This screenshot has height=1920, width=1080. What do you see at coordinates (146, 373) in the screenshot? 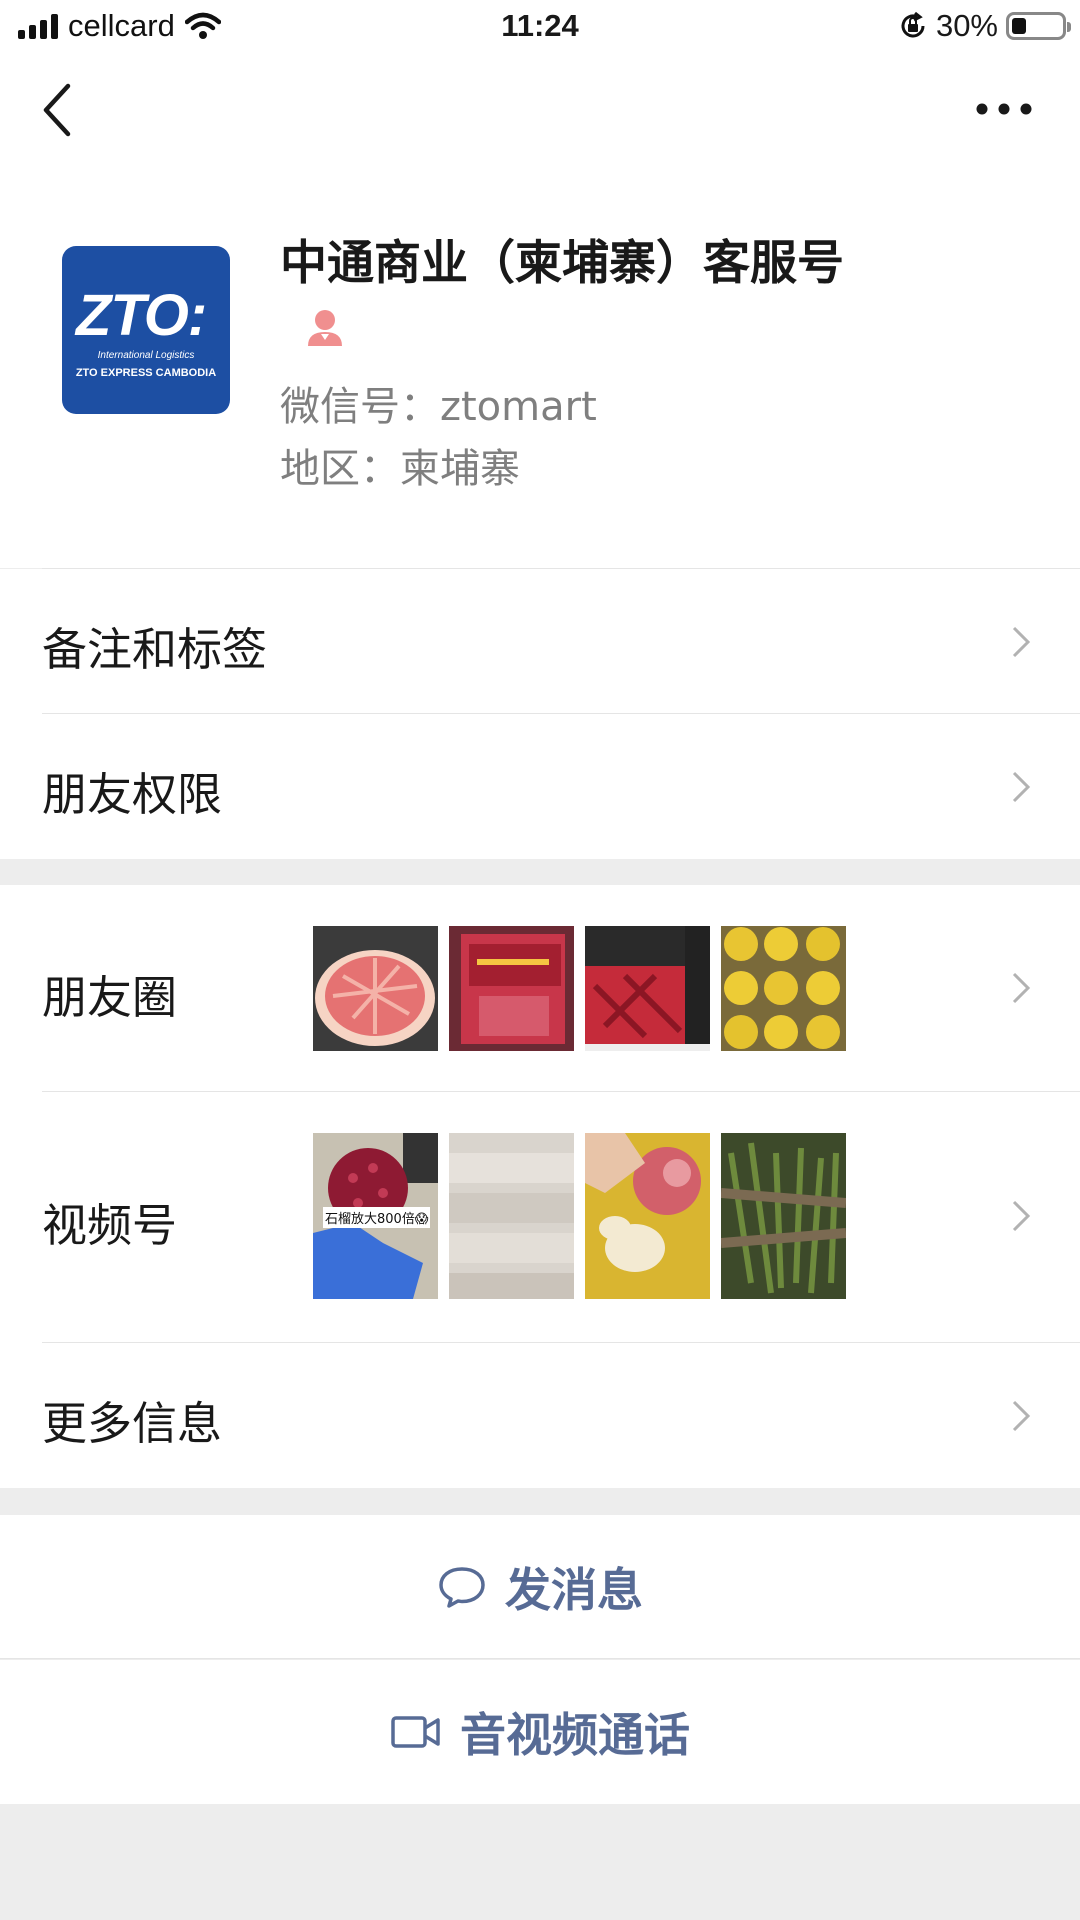
I see `avatar-logo-caption: ZTO EXPRESS CAMBODIA` at bounding box center [146, 373].